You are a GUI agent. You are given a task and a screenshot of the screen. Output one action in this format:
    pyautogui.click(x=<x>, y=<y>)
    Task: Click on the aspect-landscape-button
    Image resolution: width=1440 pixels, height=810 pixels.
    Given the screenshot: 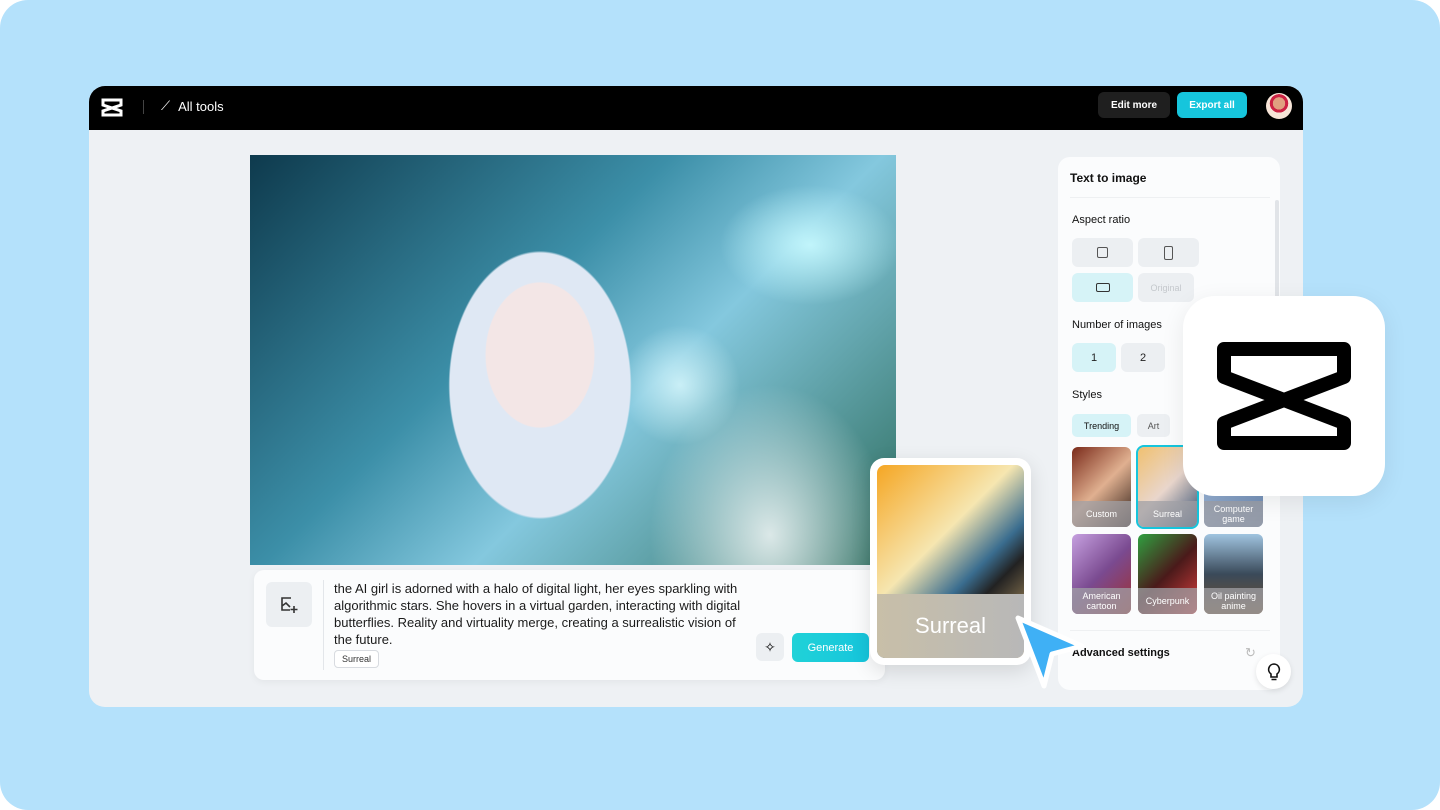 What is the action you would take?
    pyautogui.click(x=1102, y=287)
    